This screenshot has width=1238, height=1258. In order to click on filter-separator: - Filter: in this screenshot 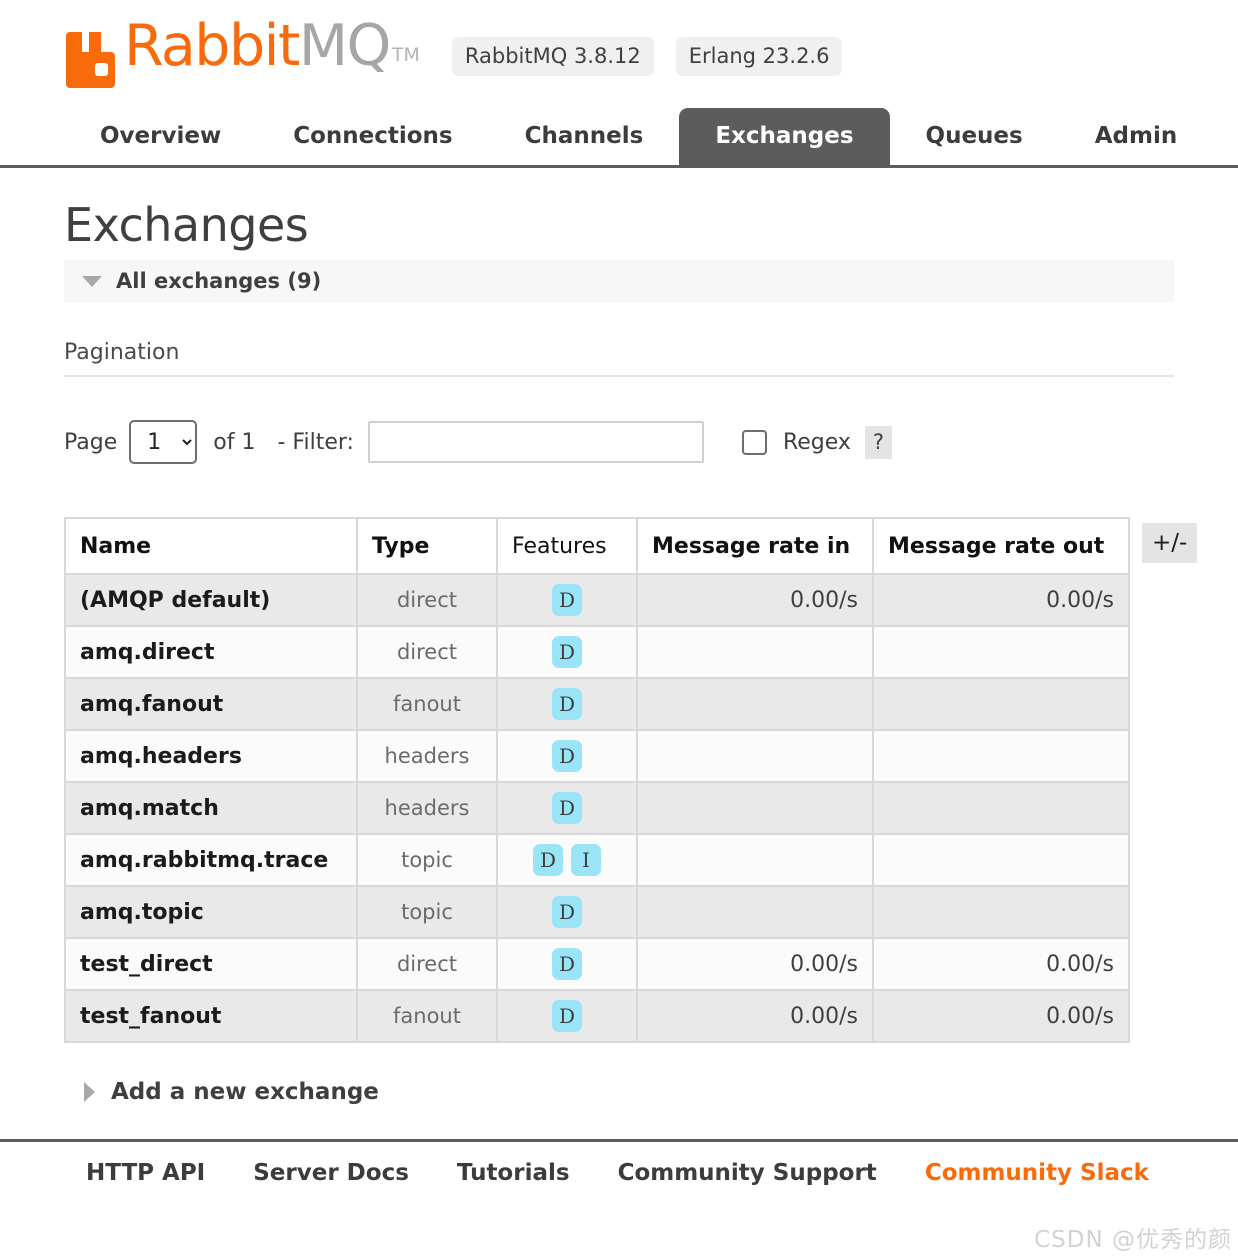, I will do `click(315, 442)`.